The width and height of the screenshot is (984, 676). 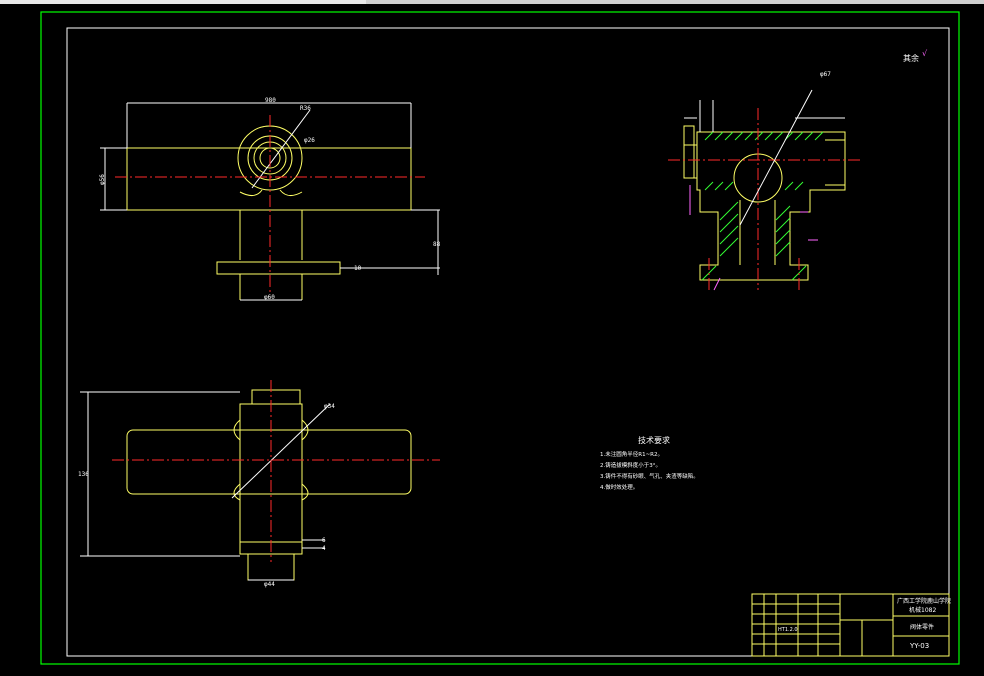 What do you see at coordinates (102, 179) in the screenshot?
I see `dim-top-height: φ56` at bounding box center [102, 179].